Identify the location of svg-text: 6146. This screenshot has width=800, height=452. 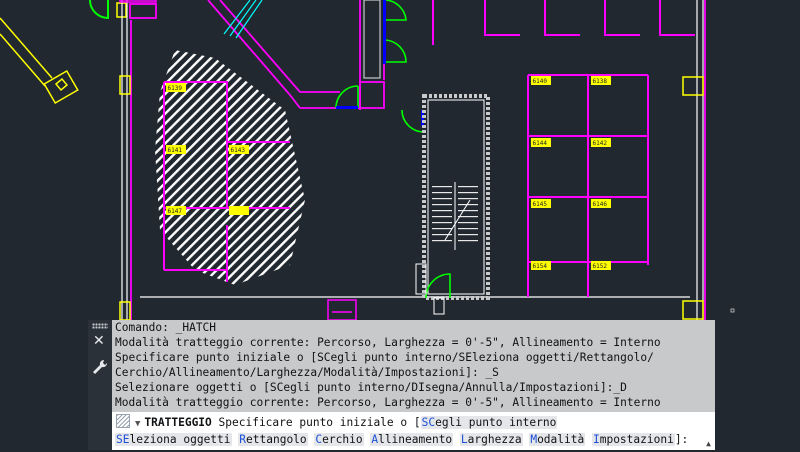
(600, 204).